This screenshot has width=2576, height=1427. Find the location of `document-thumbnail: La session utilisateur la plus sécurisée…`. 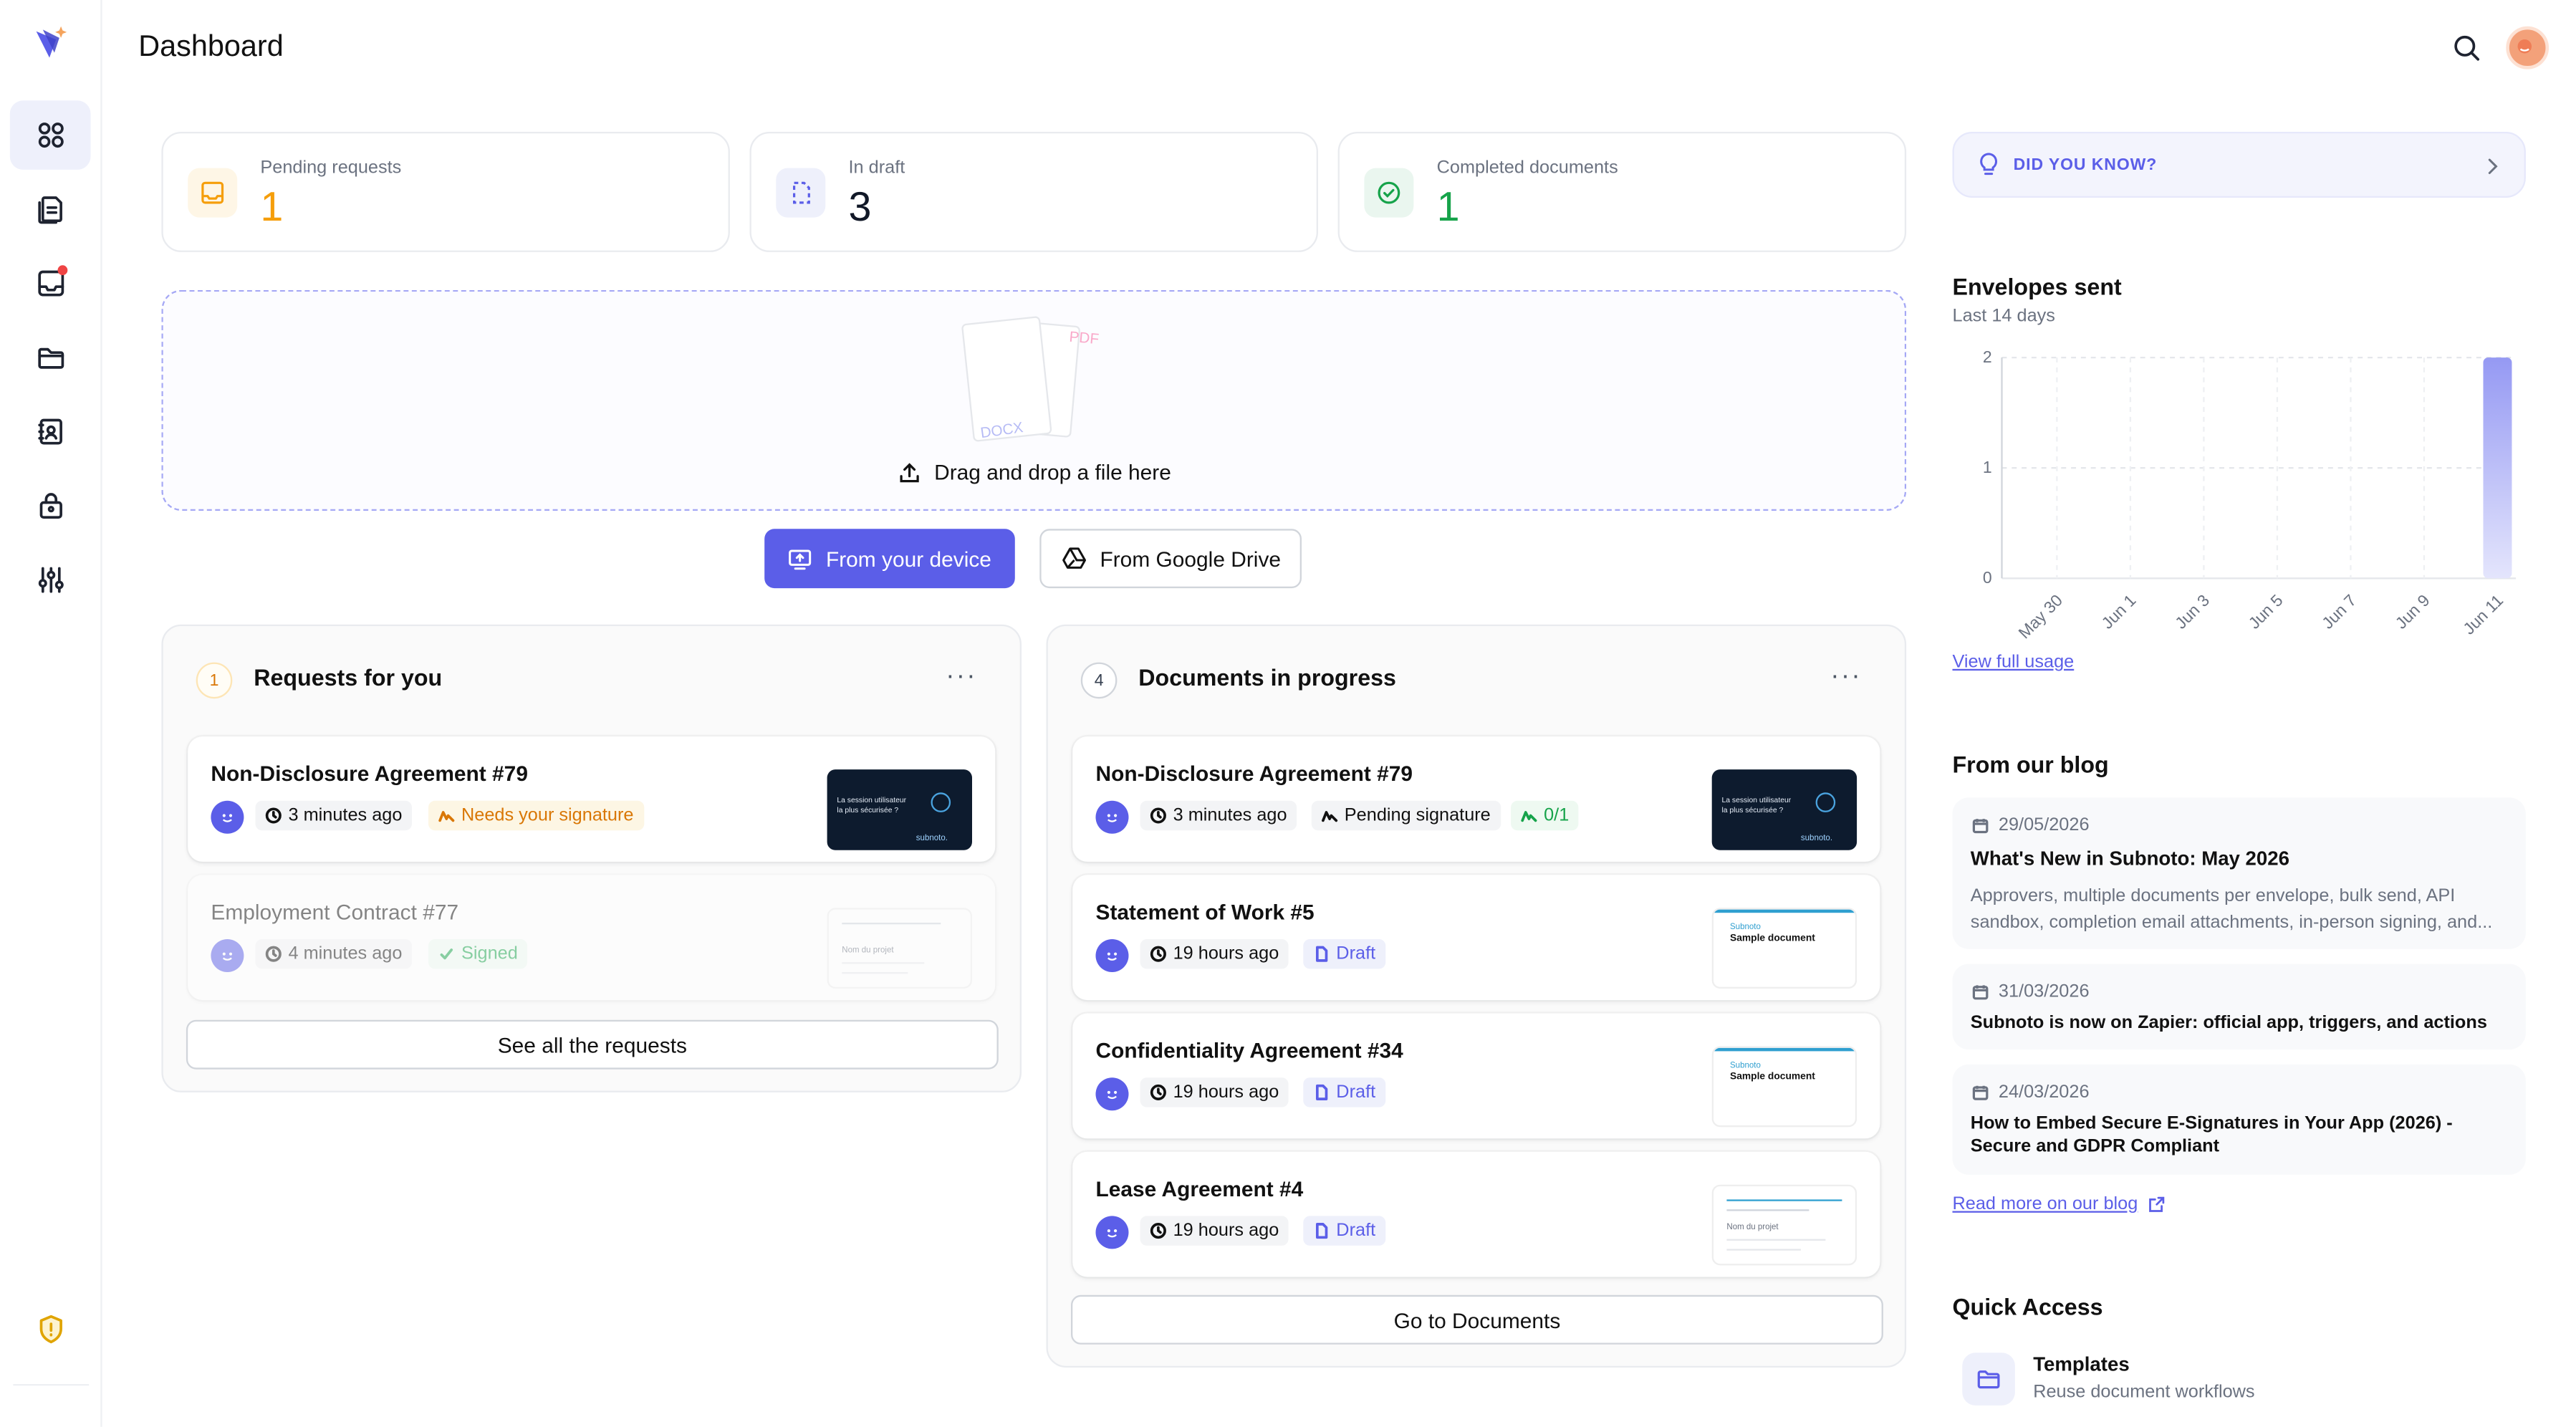

document-thumbnail: La session utilisateur la plus sécurisée… is located at coordinates (900, 810).